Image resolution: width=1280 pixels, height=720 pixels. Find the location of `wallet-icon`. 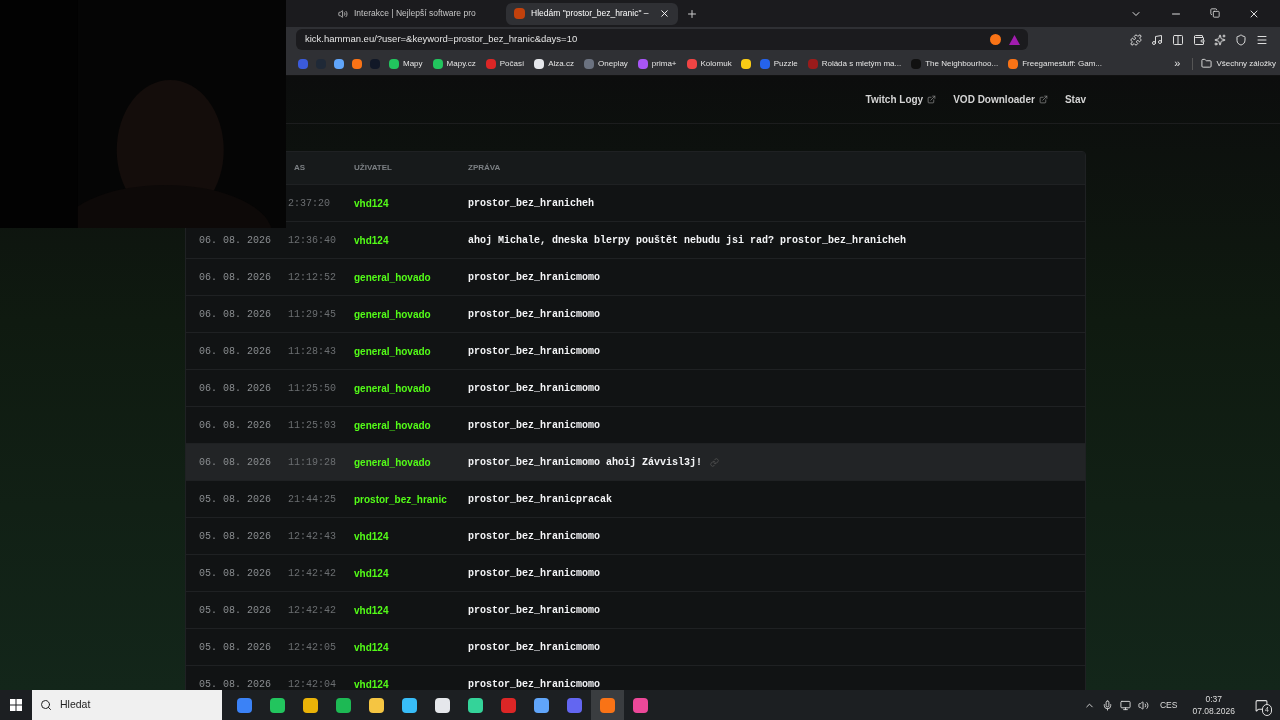

wallet-icon is located at coordinates (1199, 39).